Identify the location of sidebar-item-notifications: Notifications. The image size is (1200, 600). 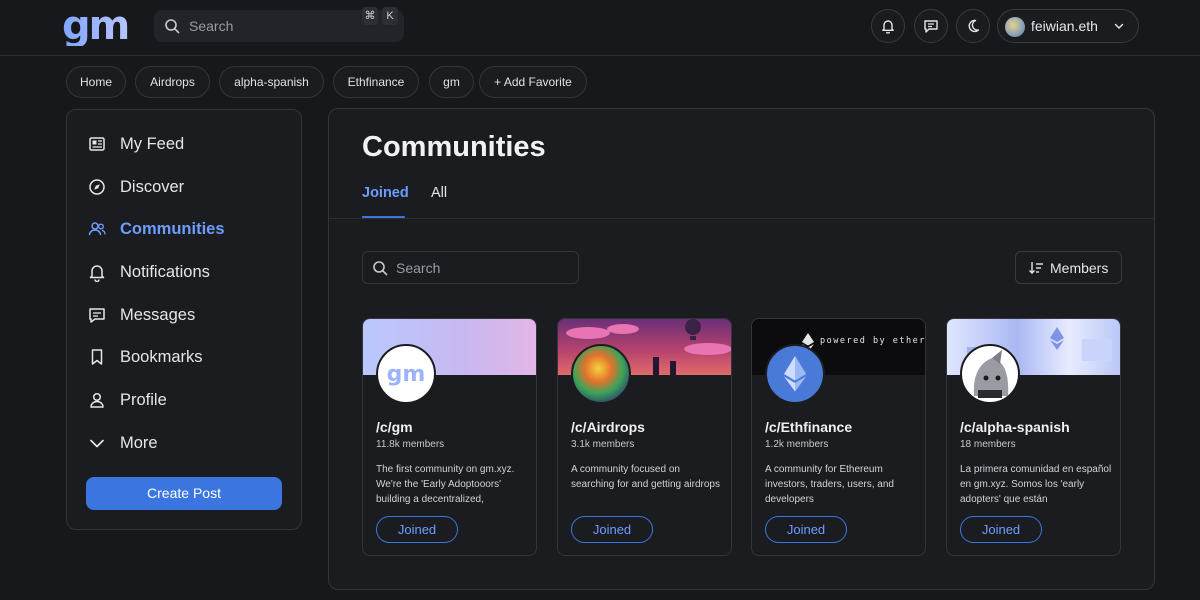
(185, 272).